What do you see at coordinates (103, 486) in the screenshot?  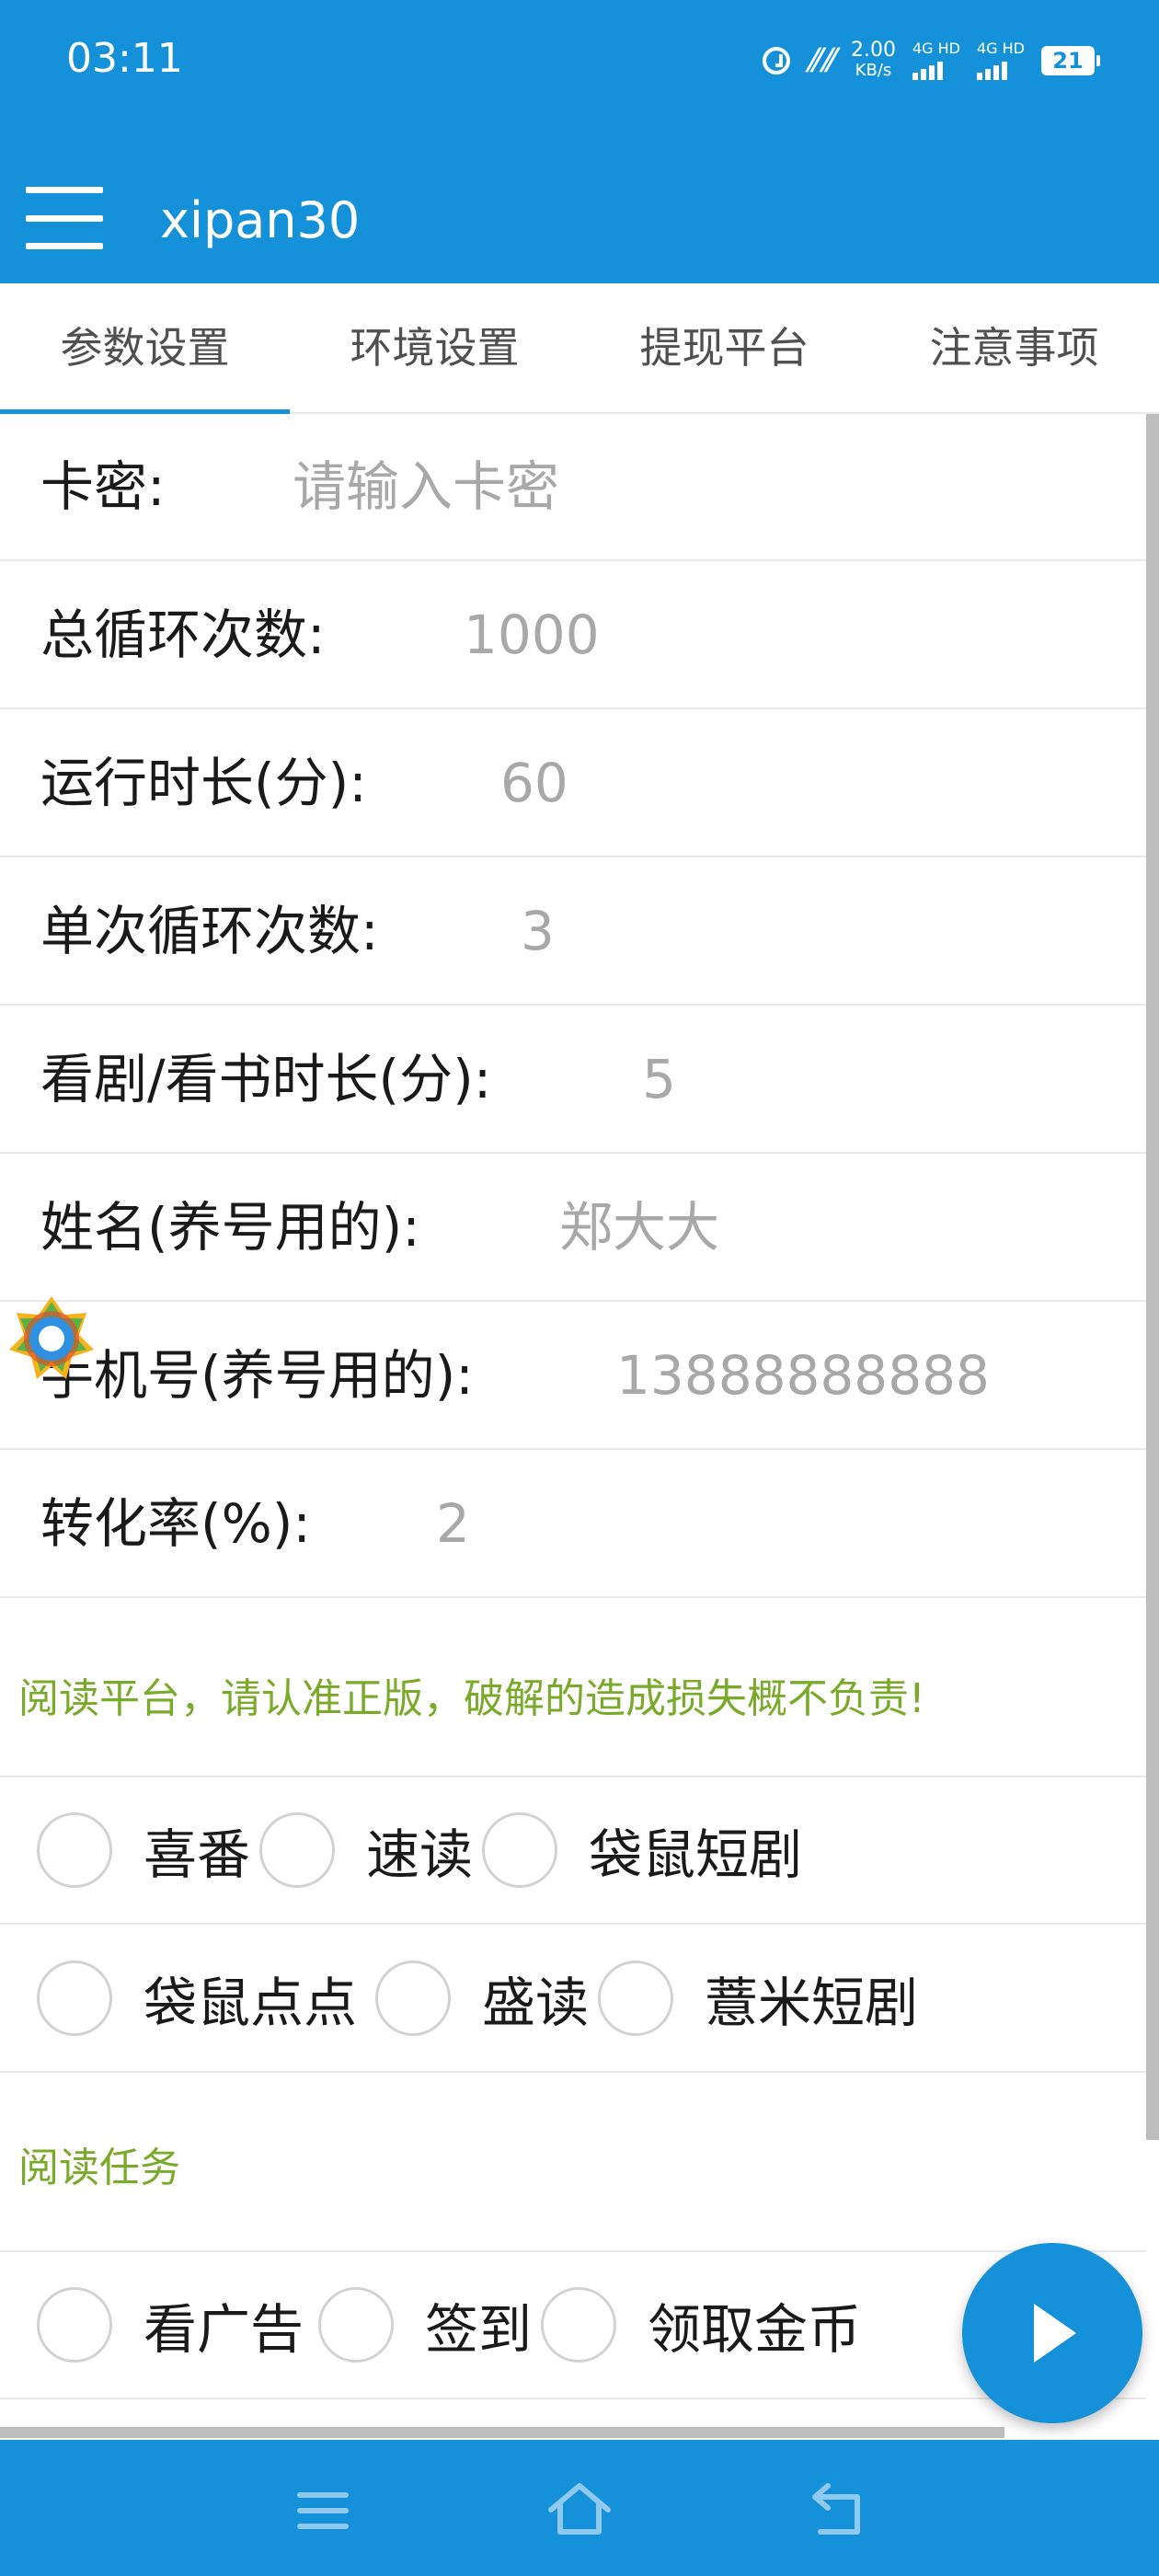 I see `card-key-label: 卡密:` at bounding box center [103, 486].